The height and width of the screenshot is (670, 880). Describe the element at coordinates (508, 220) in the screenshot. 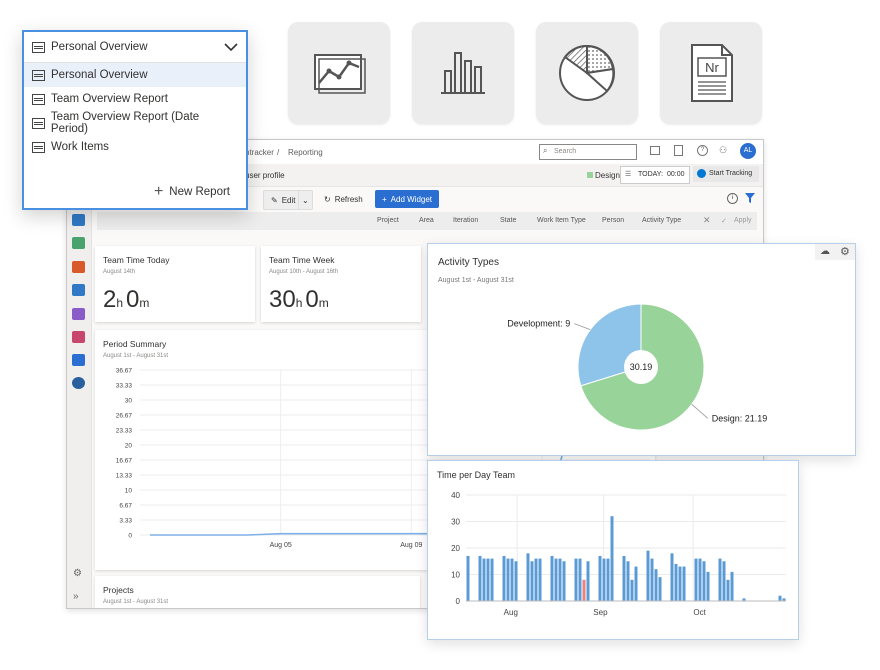

I see `filter-state: State` at that location.